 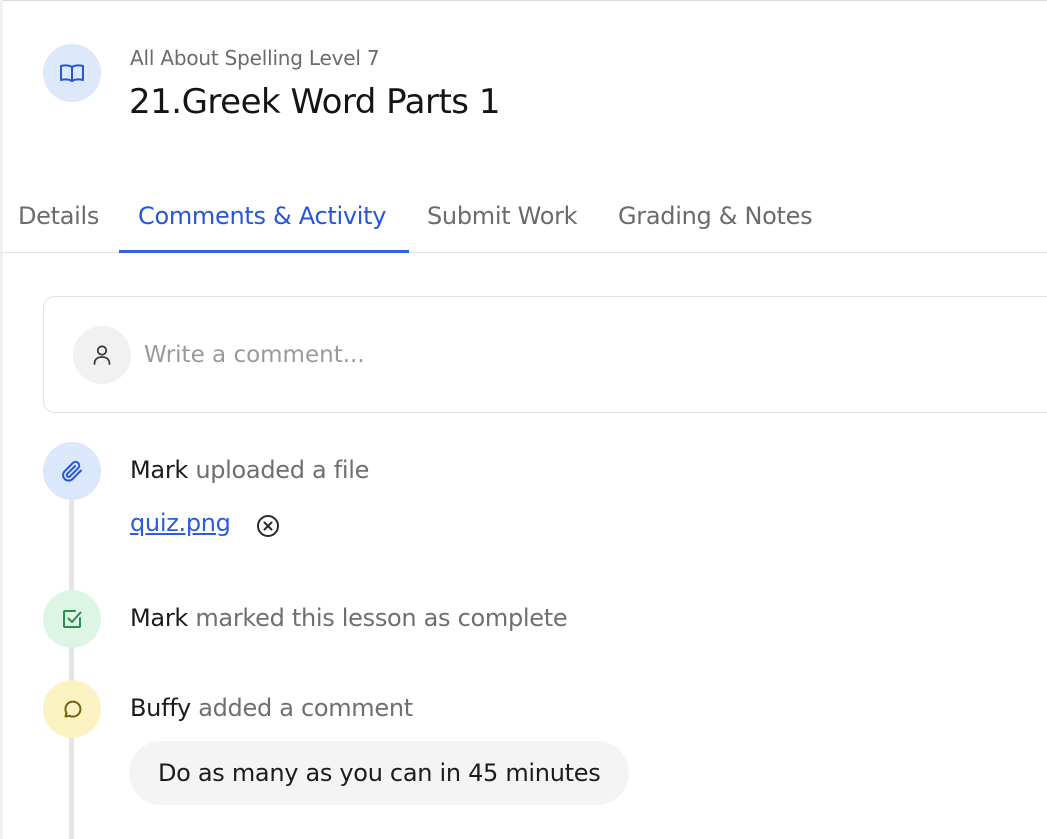 What do you see at coordinates (58, 221) in the screenshot?
I see `tab-details: Details` at bounding box center [58, 221].